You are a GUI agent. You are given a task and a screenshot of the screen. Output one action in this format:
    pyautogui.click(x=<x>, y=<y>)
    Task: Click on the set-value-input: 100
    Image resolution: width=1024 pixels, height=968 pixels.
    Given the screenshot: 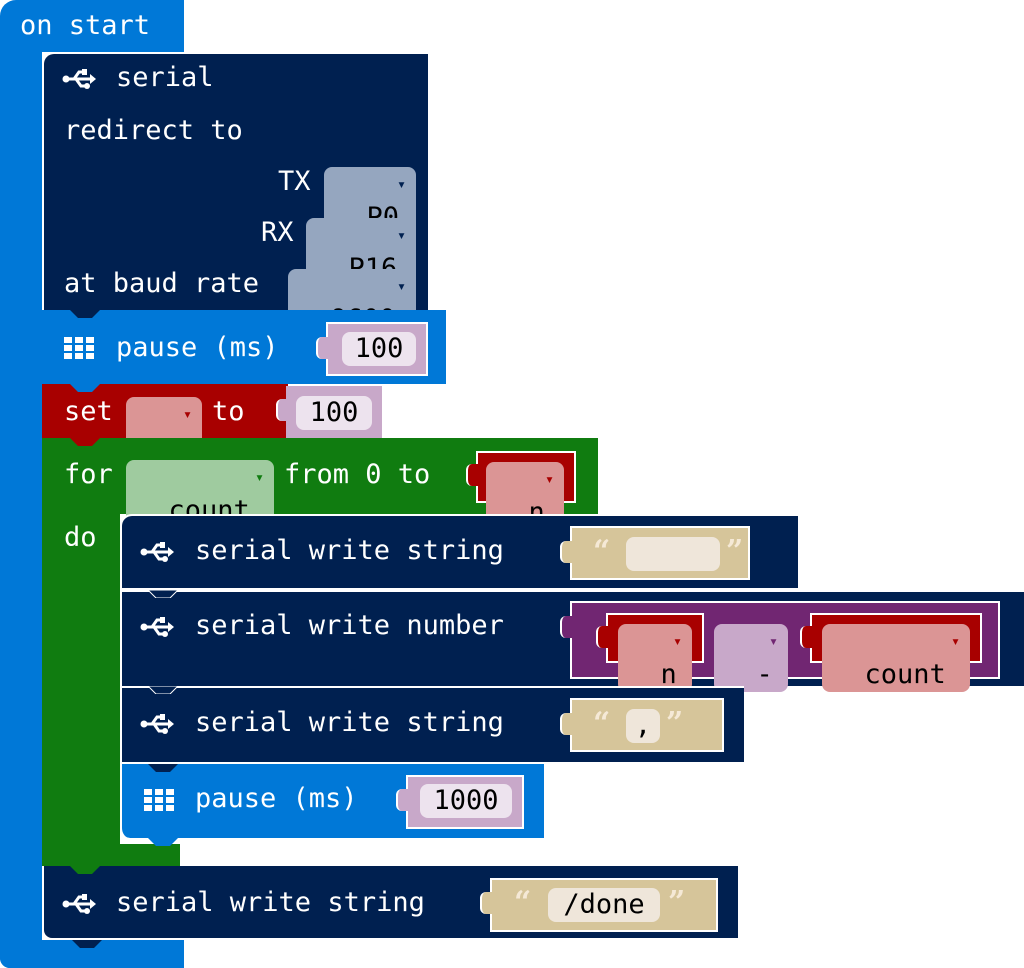 What is the action you would take?
    pyautogui.click(x=334, y=413)
    